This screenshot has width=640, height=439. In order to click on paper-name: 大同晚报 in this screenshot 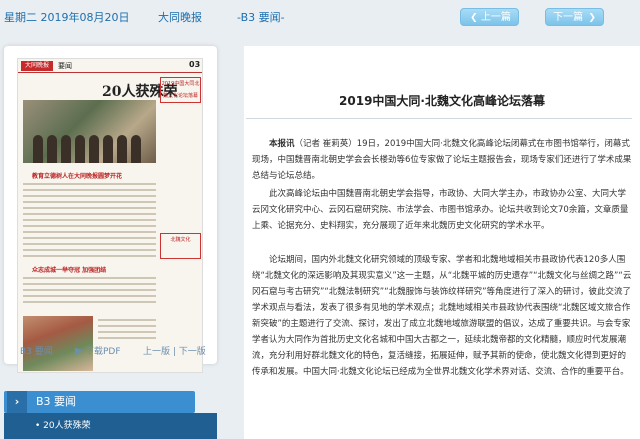, I will do `click(180, 17)`.